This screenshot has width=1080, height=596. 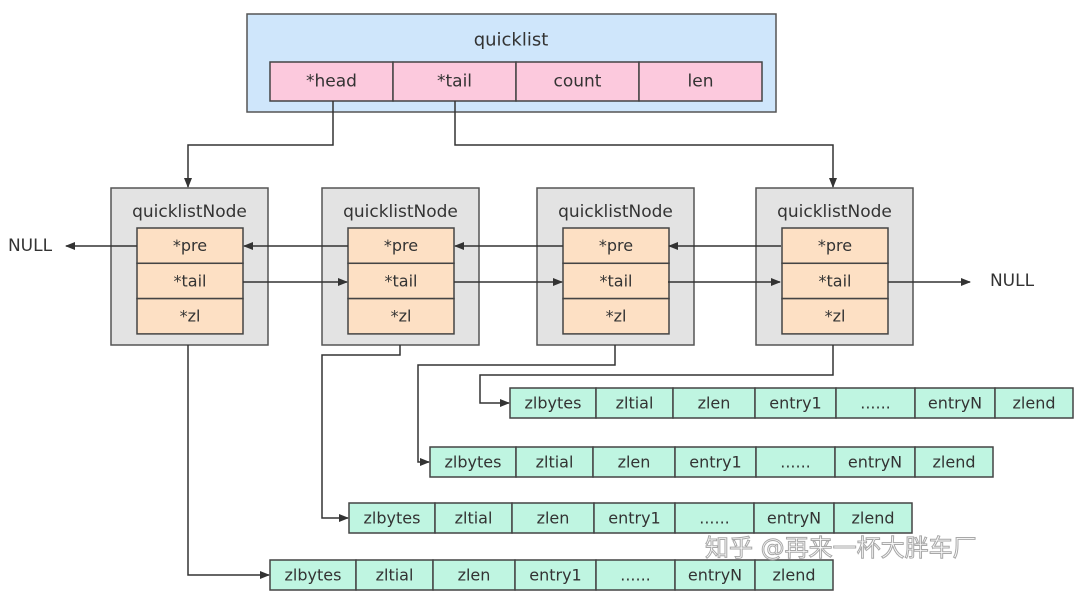 I want to click on quicklist-field-label: *head, so click(x=331, y=82).